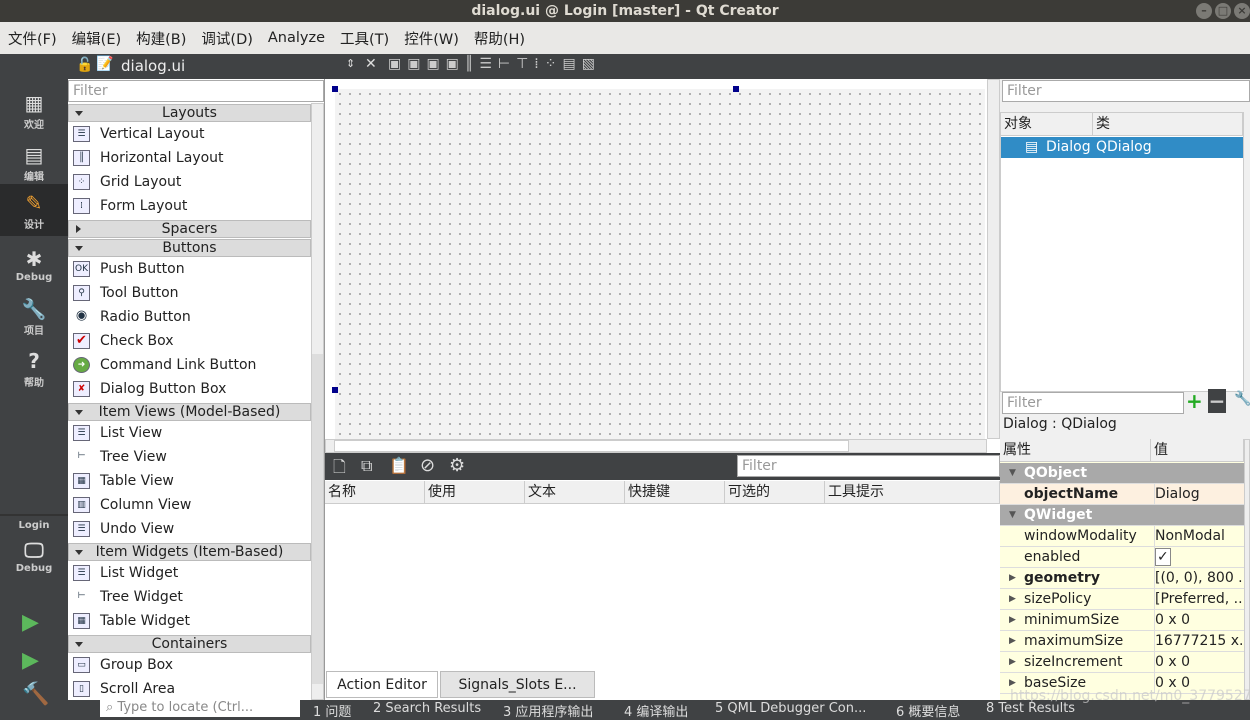  Describe the element at coordinates (1217, 401) in the screenshot. I see `remove-property-icon: −` at that location.